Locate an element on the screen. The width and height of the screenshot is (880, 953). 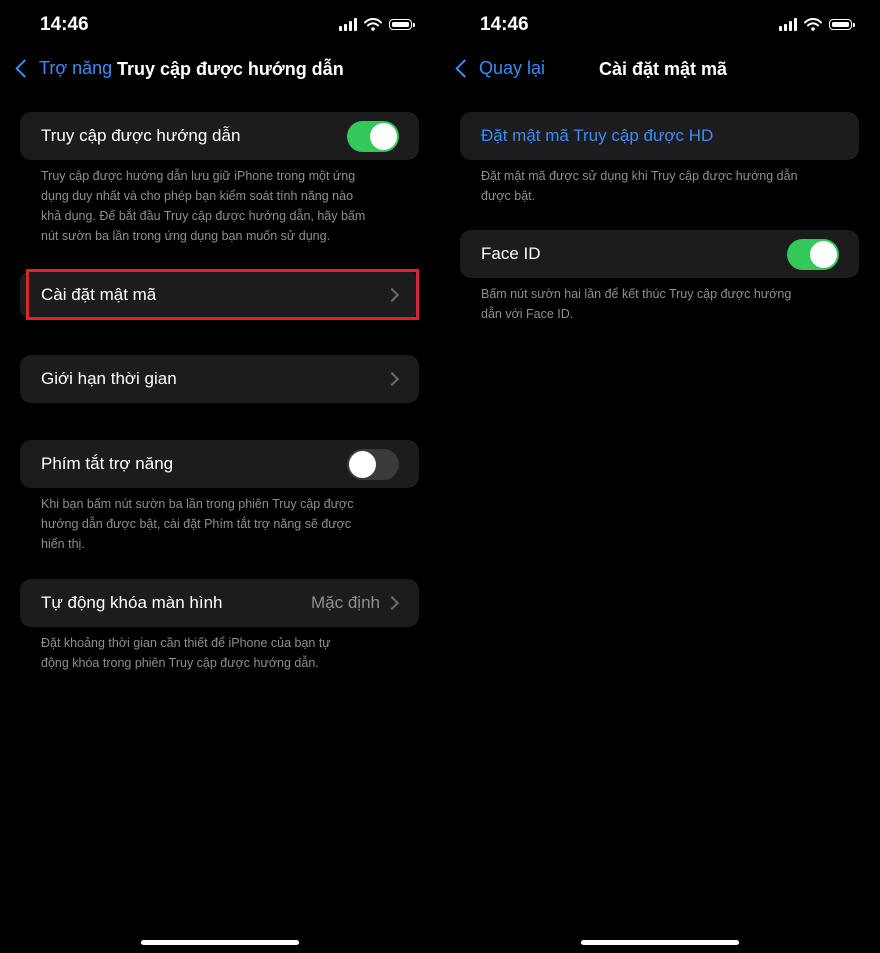
face-id-label: Face ID is located at coordinates (511, 253).